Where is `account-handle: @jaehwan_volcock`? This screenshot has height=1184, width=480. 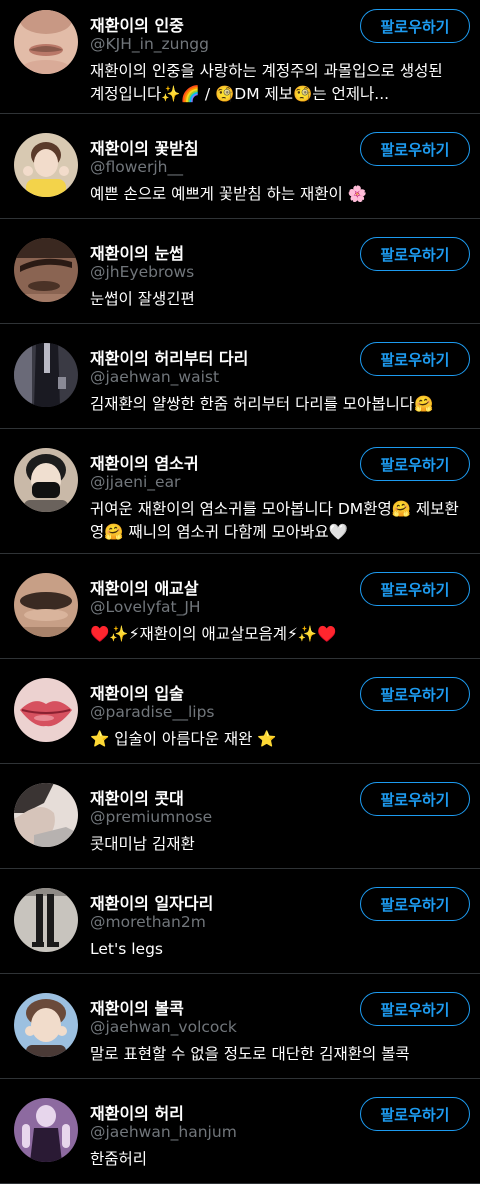 account-handle: @jaehwan_volcock is located at coordinates (163, 1027).